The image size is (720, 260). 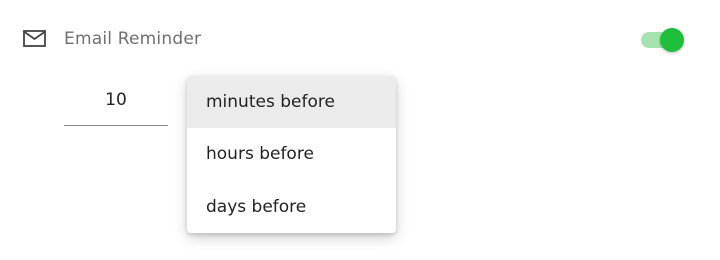 What do you see at coordinates (35, 39) in the screenshot?
I see `mail-icon` at bounding box center [35, 39].